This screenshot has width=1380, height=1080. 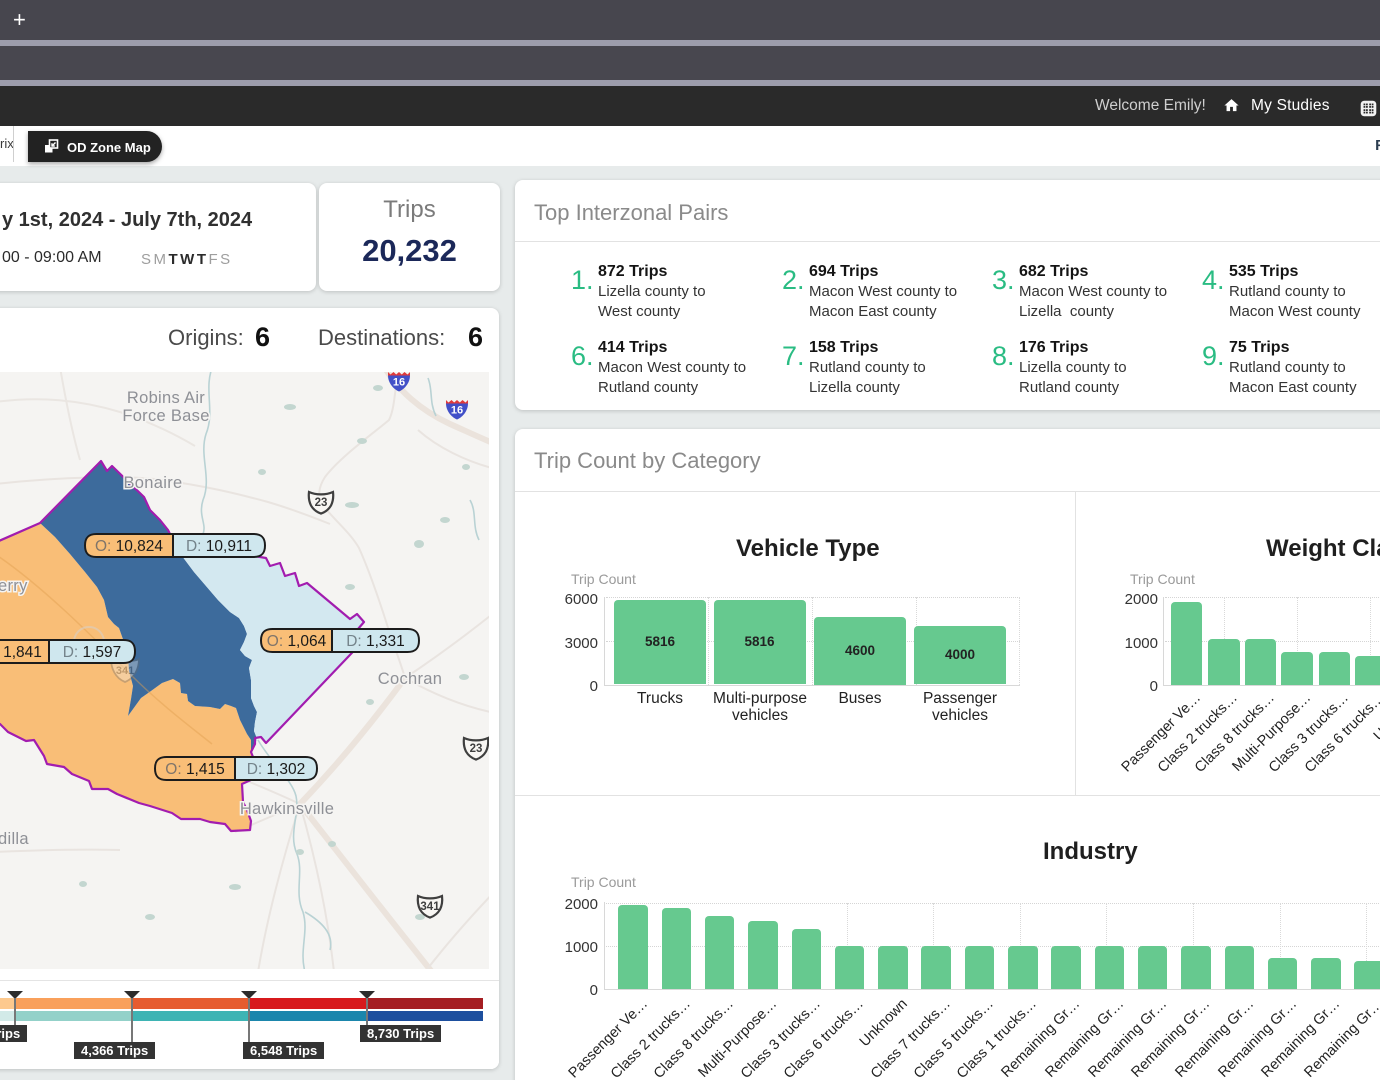 What do you see at coordinates (287, 809) in the screenshot?
I see `svg-text: Hawkinsville` at bounding box center [287, 809].